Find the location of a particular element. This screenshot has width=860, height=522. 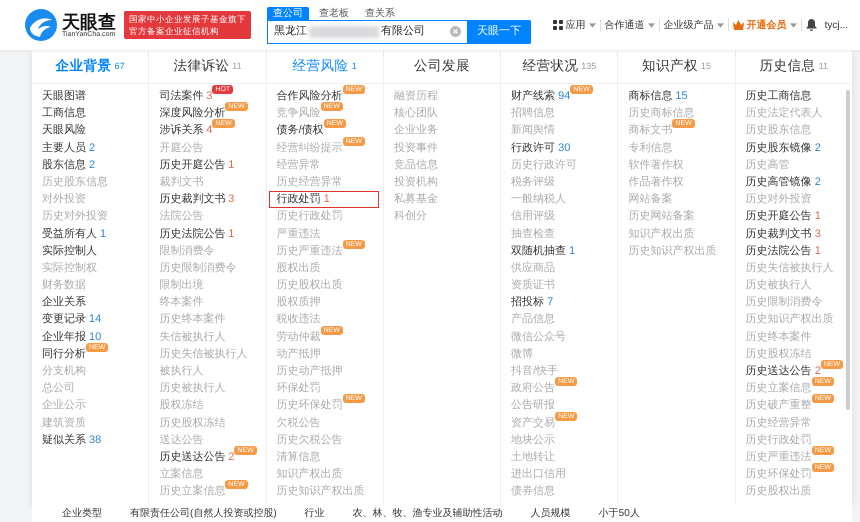

menu-item: 股东信息 2 is located at coordinates (69, 165).